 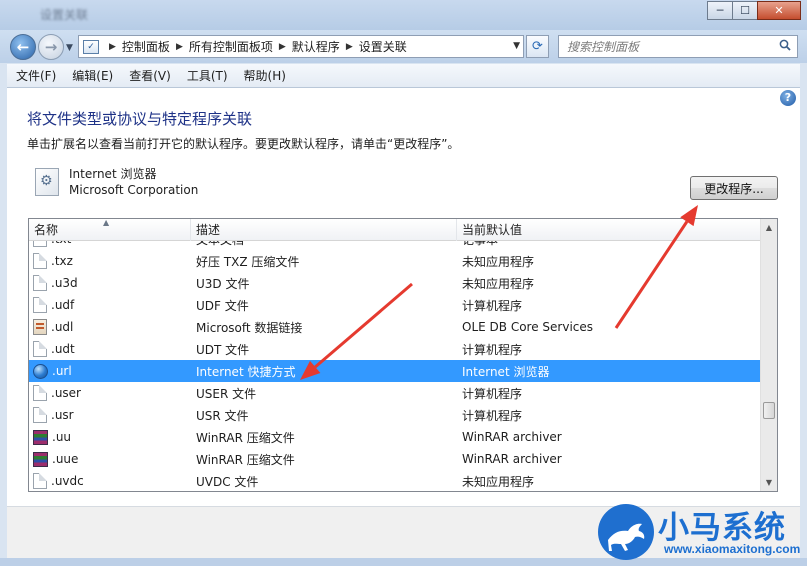 I want to click on close-button: ✕, so click(x=779, y=10).